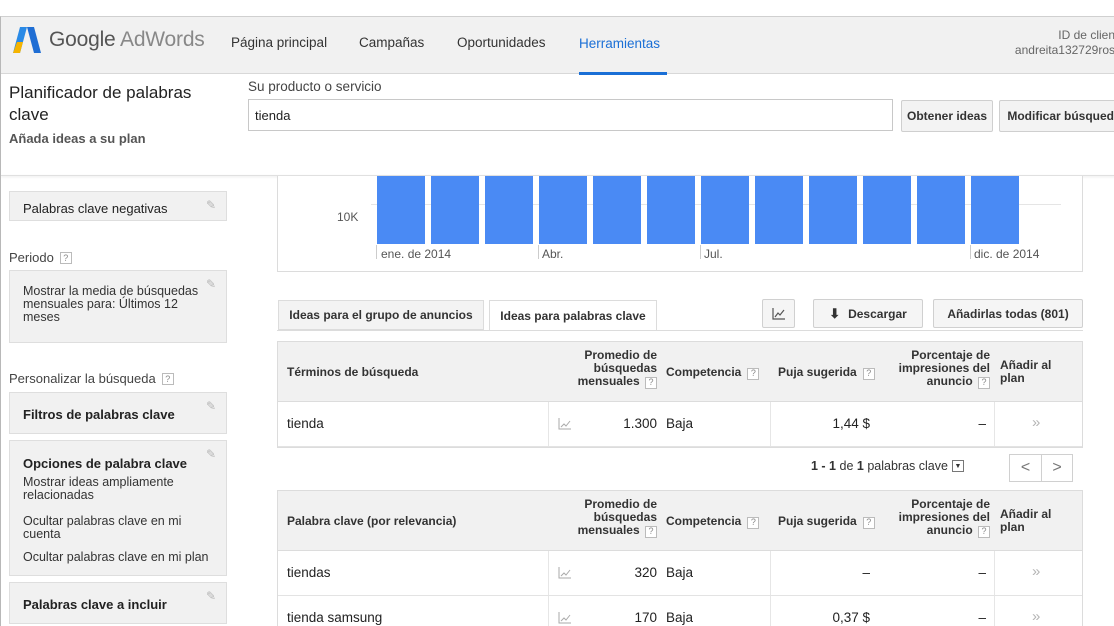 The image size is (1114, 626). What do you see at coordinates (416, 254) in the screenshot?
I see `chart-x-label-jan: ene. de 2014` at bounding box center [416, 254].